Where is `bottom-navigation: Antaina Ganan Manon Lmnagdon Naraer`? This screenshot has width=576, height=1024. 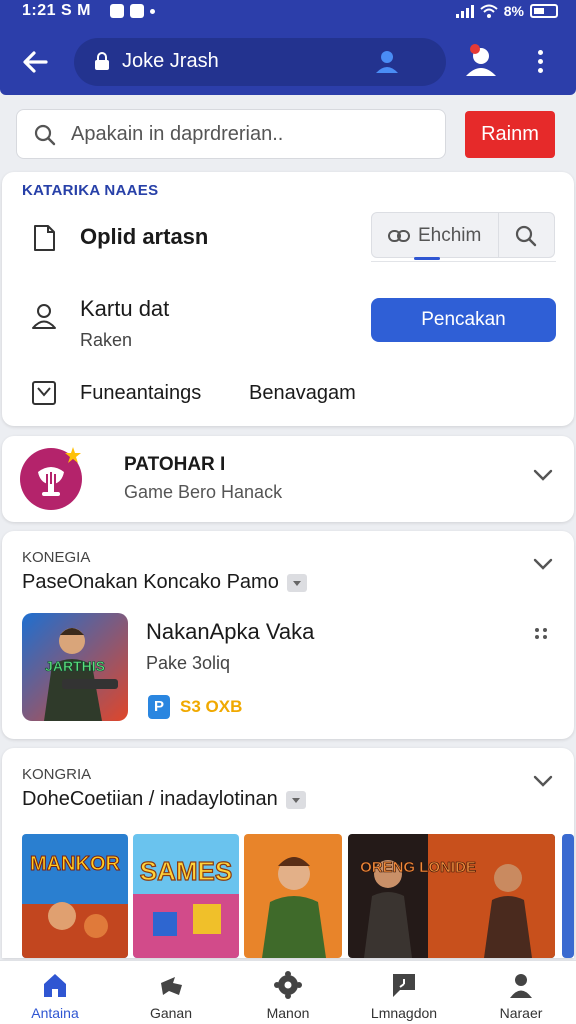
bottom-navigation: Antaina Ganan Manon Lmnagdon Naraer is located at coordinates (288, 992).